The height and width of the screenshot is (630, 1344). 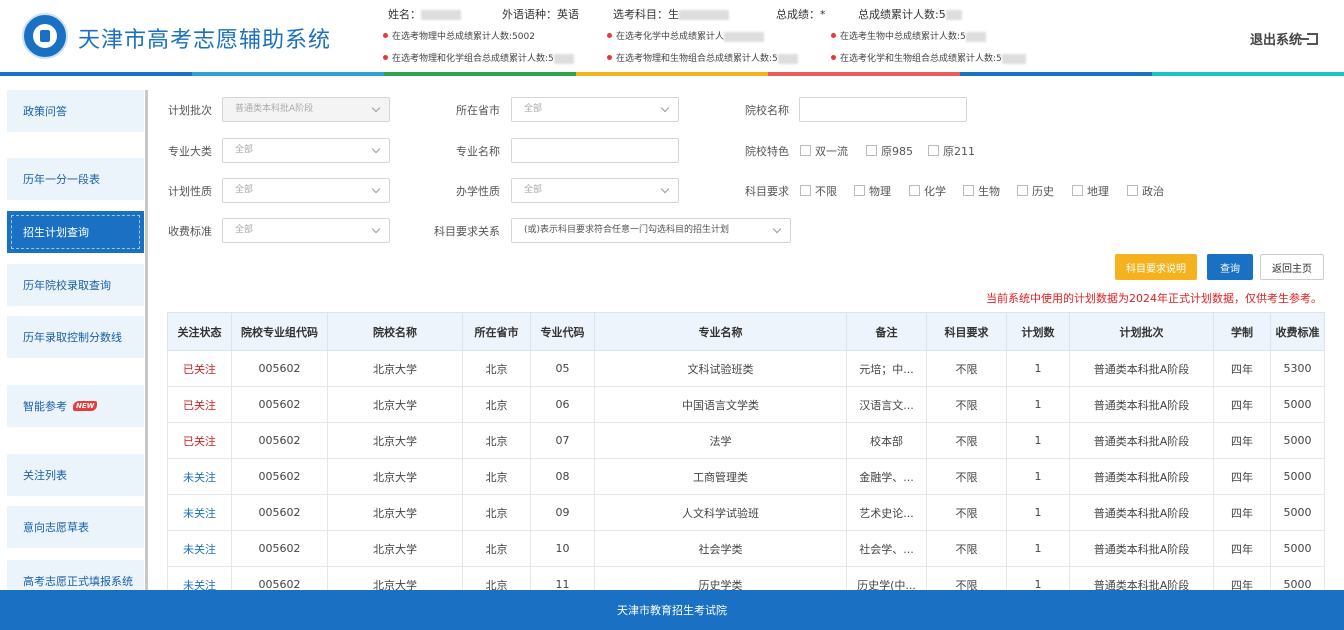 What do you see at coordinates (720, 331) in the screenshot?
I see `col-header: 专业名称` at bounding box center [720, 331].